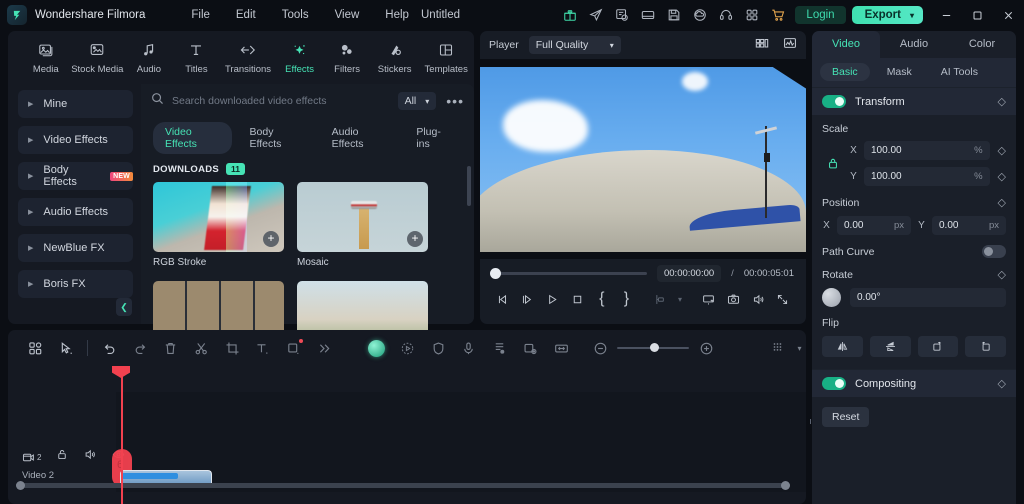 The width and height of the screenshot is (1024, 504). Describe the element at coordinates (777, 348) in the screenshot. I see `layout-grid-icon` at that location.